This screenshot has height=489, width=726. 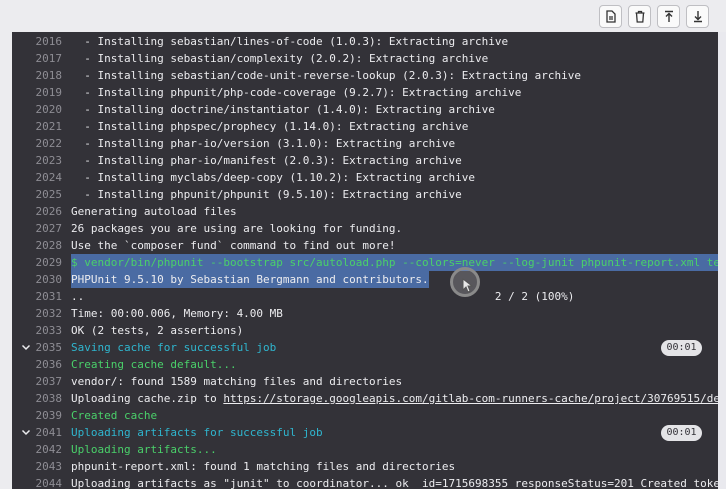 What do you see at coordinates (177, 313) in the screenshot?
I see `log-text: Time: 00:00.006, Memory: 4.00 MB` at bounding box center [177, 313].